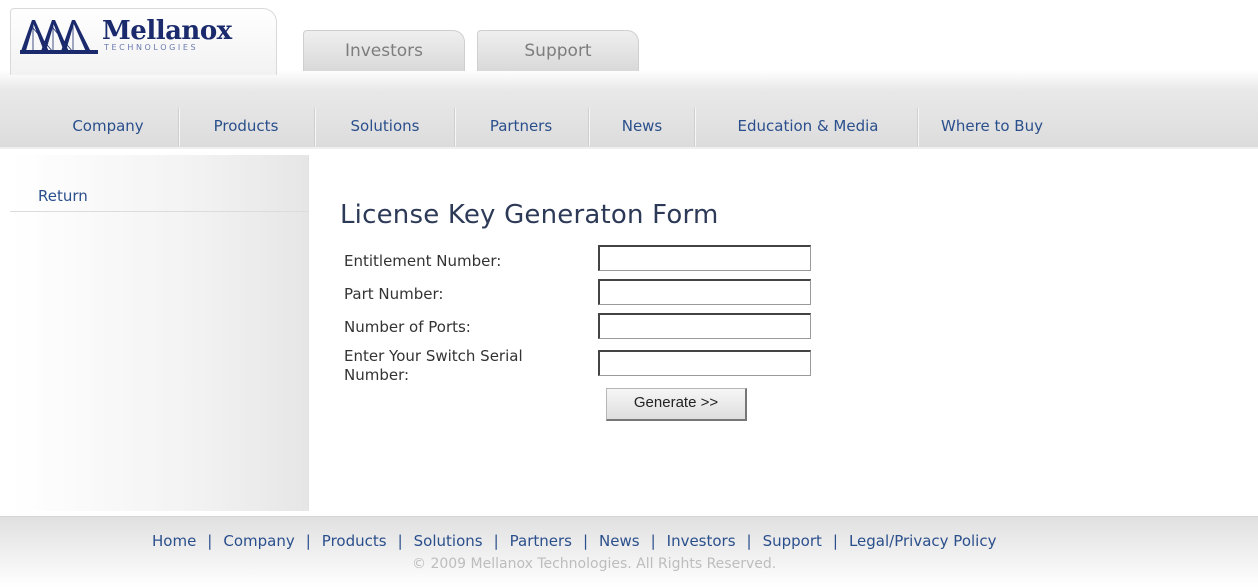 The image size is (1258, 587). Describe the element at coordinates (676, 404) in the screenshot. I see `generate-button: Generate >>` at that location.